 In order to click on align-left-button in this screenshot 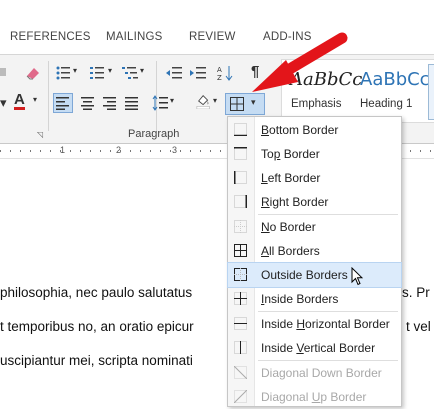, I will do `click(63, 103)`.